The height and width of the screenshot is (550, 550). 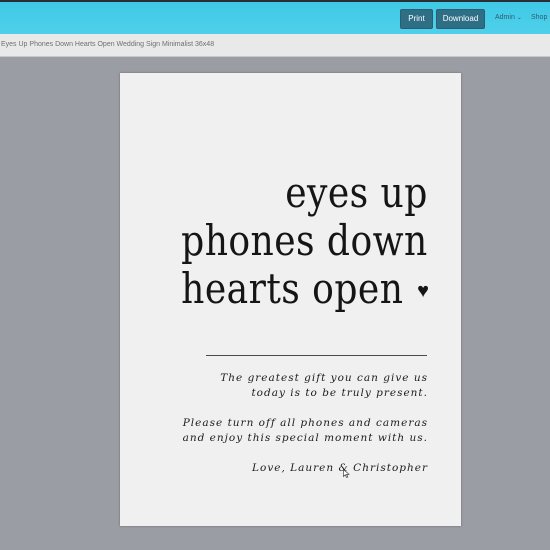 I want to click on headline-line-1: eyes up, so click(x=356, y=192).